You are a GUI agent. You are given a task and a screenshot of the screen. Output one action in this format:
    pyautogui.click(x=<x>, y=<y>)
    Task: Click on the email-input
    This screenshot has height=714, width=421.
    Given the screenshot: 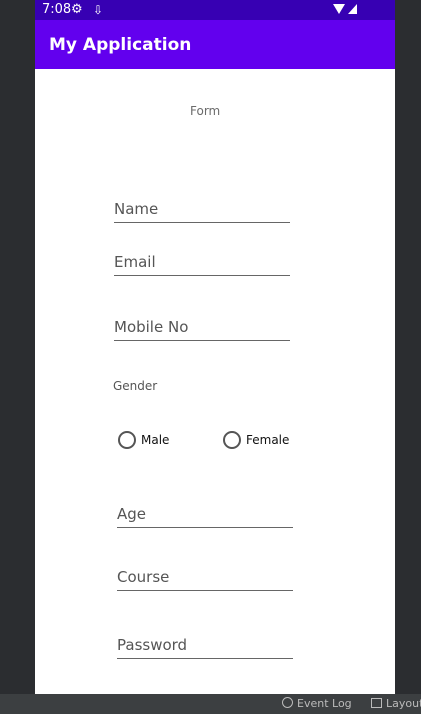 What is the action you would take?
    pyautogui.click(x=202, y=262)
    